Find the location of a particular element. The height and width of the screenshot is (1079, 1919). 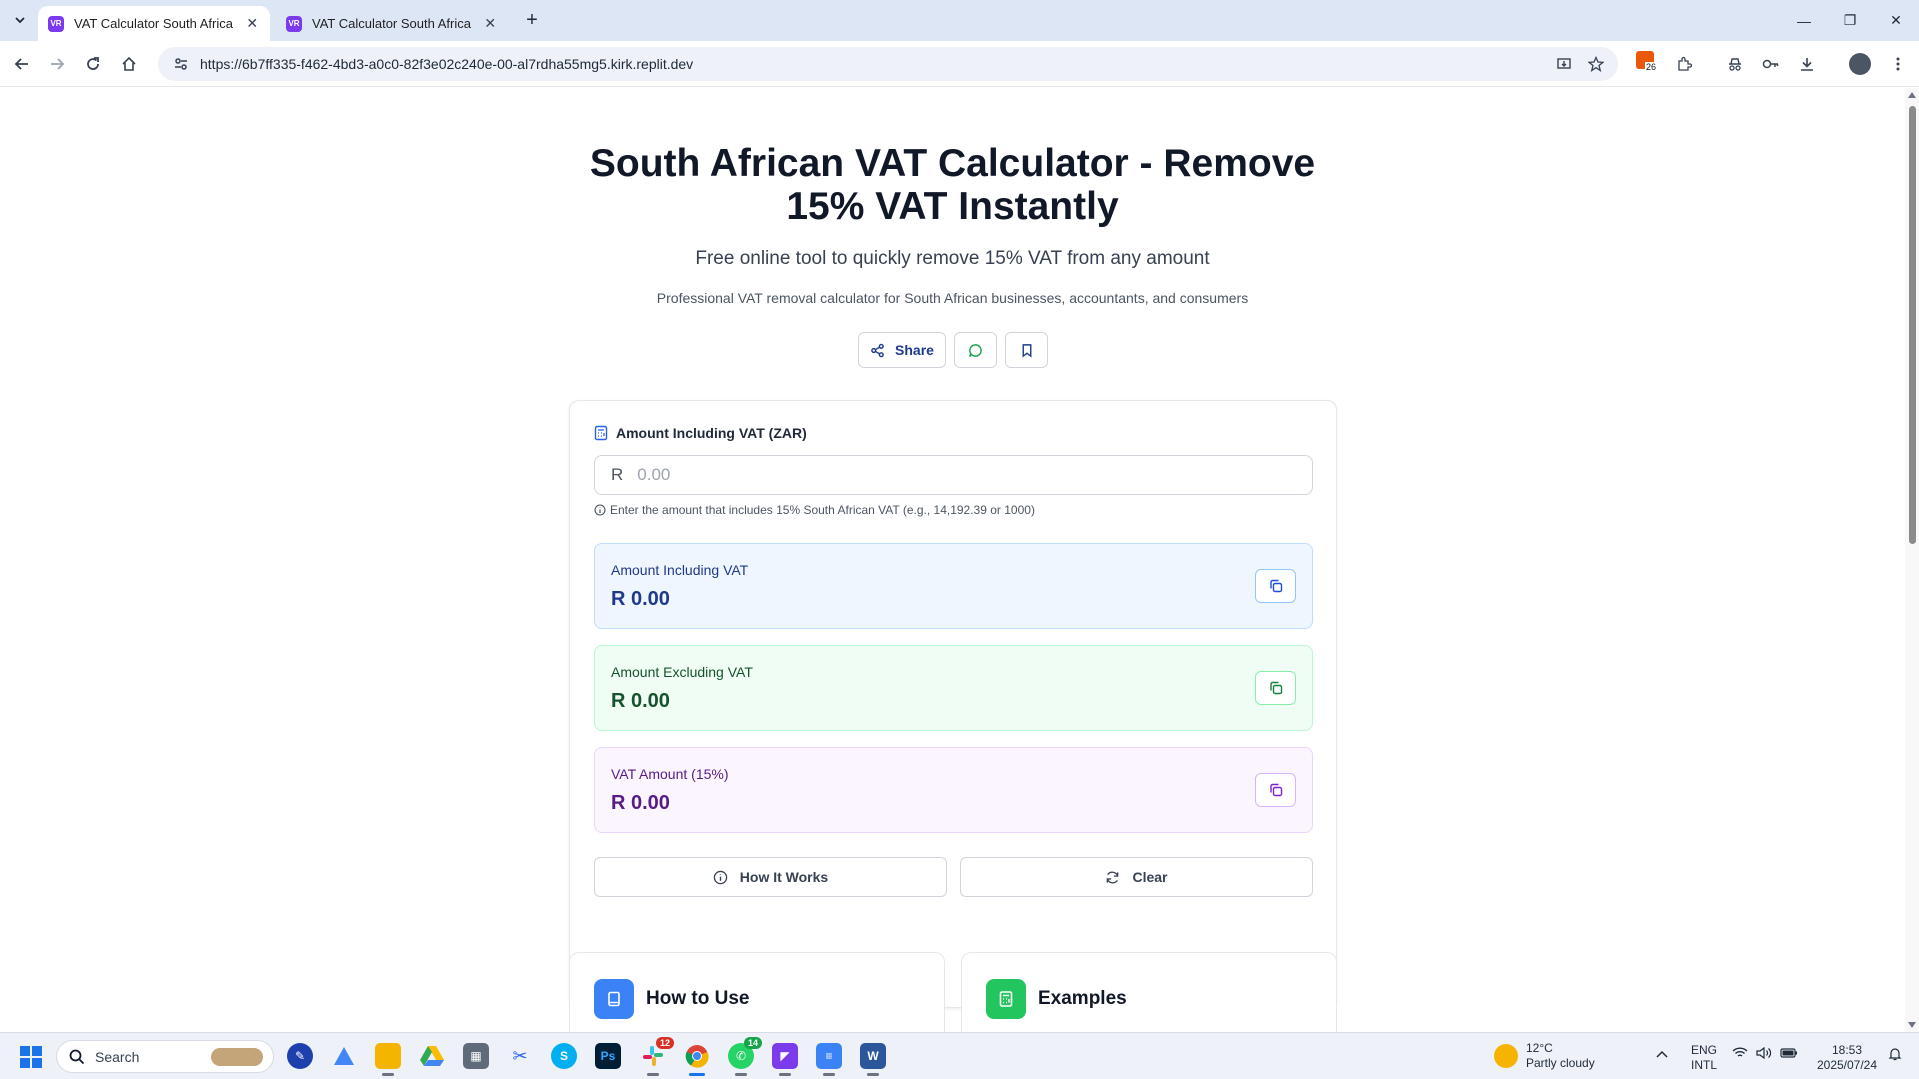

language-indicator: ENG INTL is located at coordinates (1704, 1058).